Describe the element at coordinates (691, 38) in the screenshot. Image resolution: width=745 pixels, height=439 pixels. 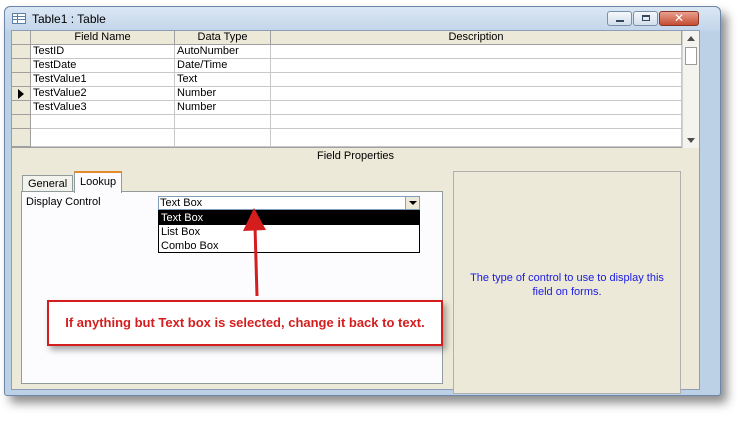
I see `scroll-up-arrow-icon` at that location.